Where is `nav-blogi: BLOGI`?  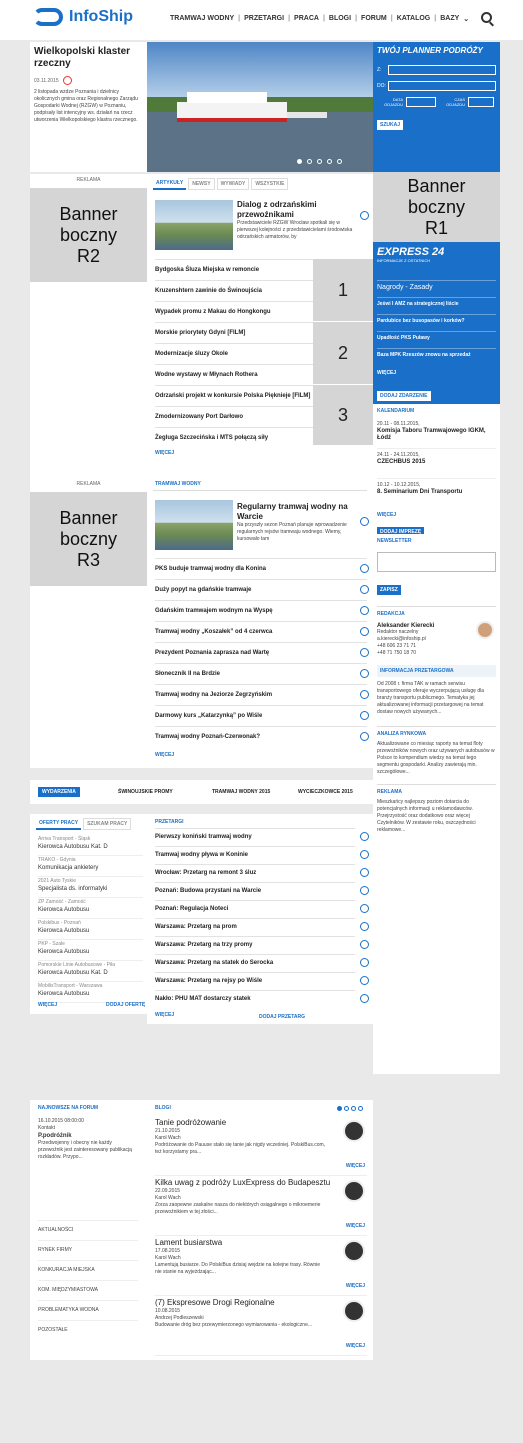 nav-blogi: BLOGI is located at coordinates (340, 19).